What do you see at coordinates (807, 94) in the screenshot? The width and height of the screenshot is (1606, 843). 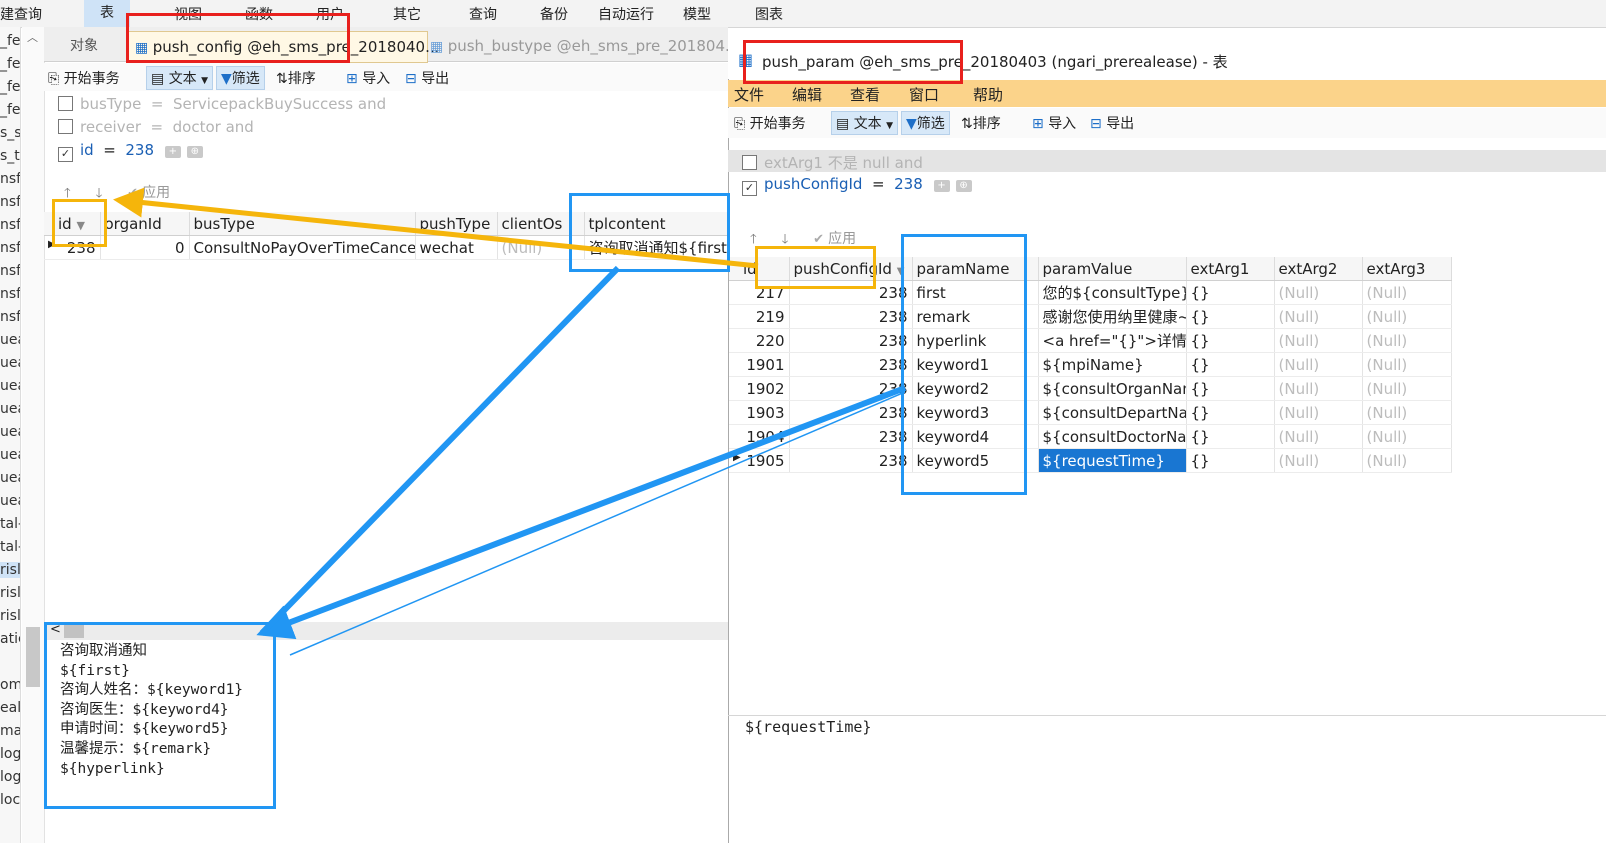 I see `menu-item-edit: 编辑` at bounding box center [807, 94].